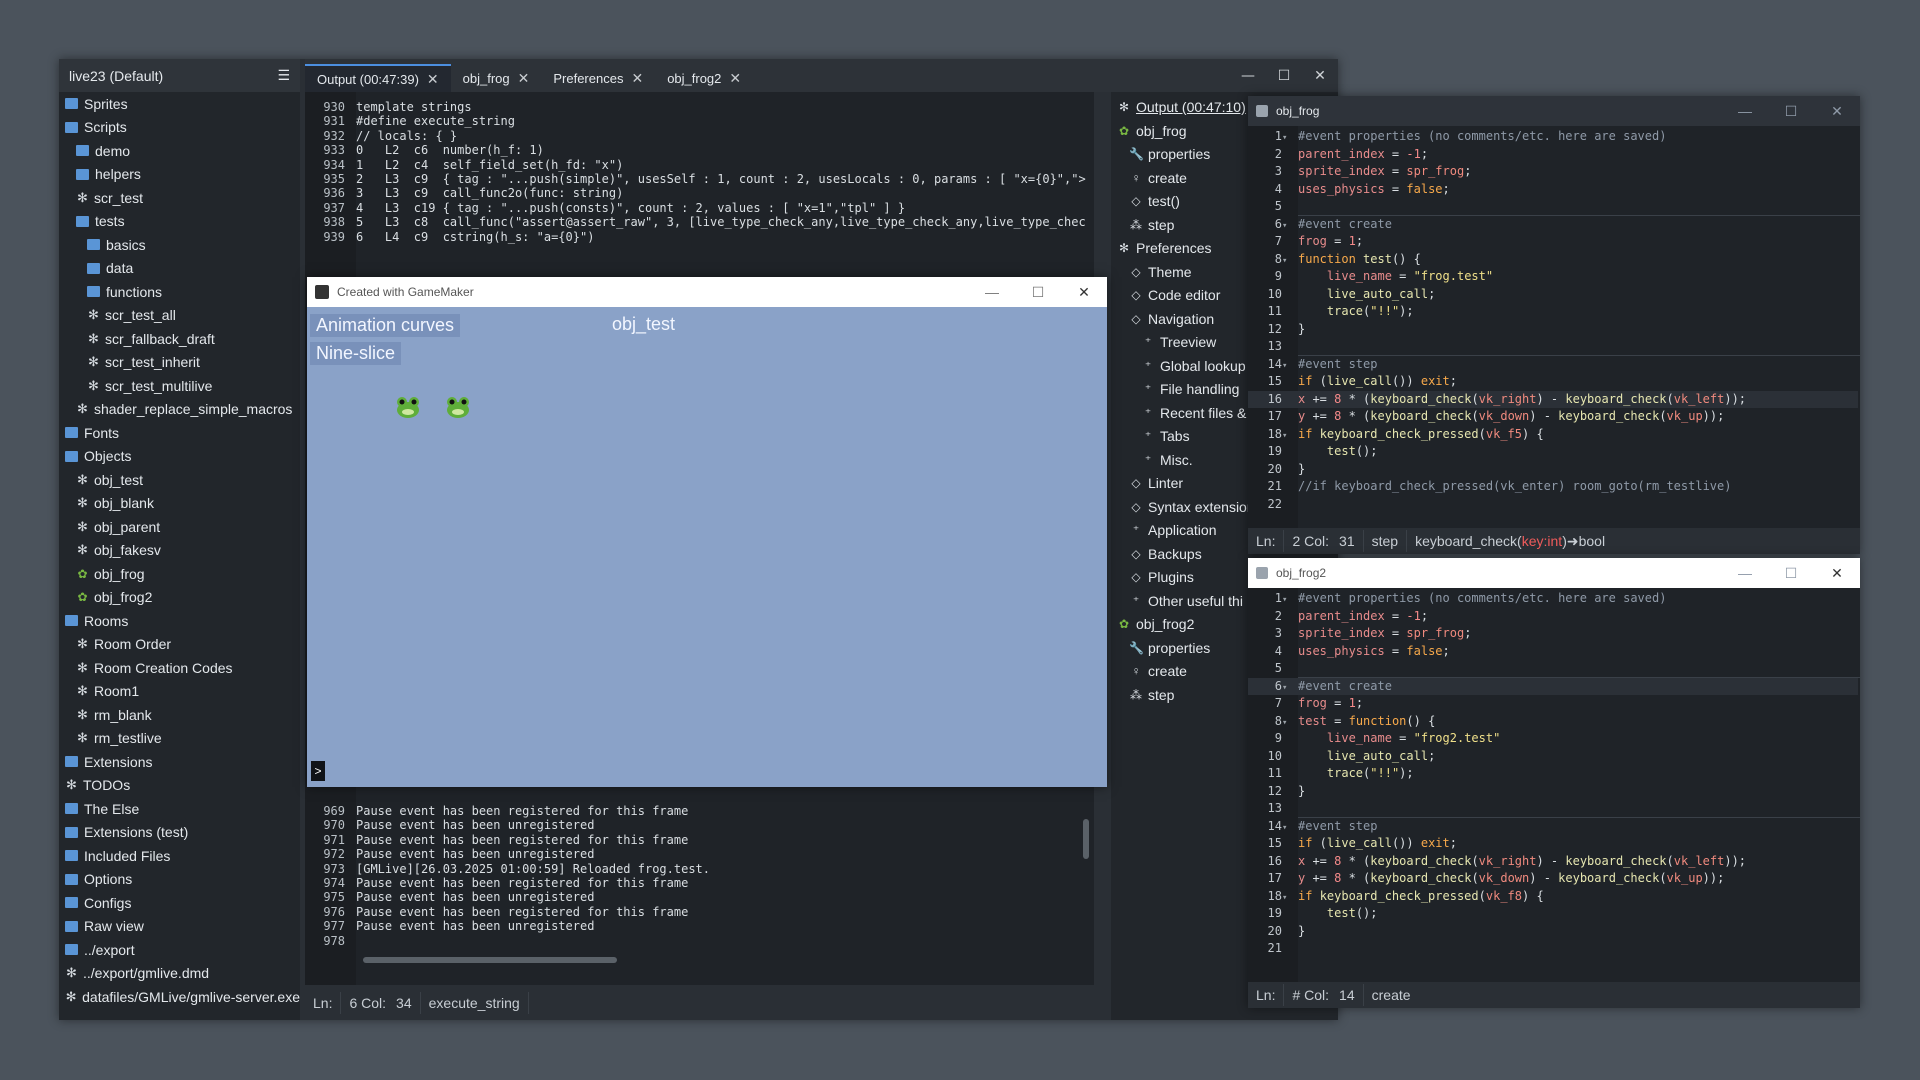 The width and height of the screenshot is (1920, 1080). What do you see at coordinates (179, 222) in the screenshot?
I see `tree-item: tests` at bounding box center [179, 222].